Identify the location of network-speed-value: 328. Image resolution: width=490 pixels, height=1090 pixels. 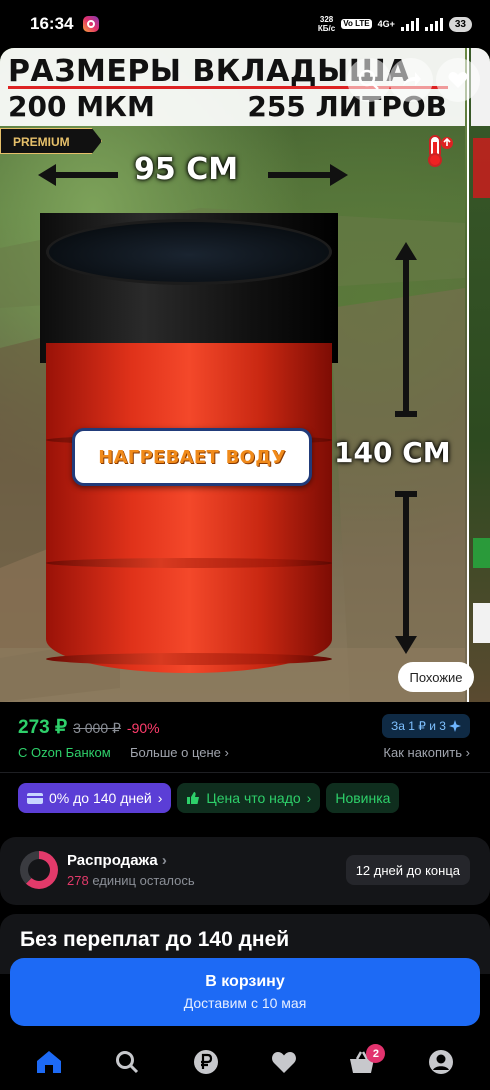
(326, 19).